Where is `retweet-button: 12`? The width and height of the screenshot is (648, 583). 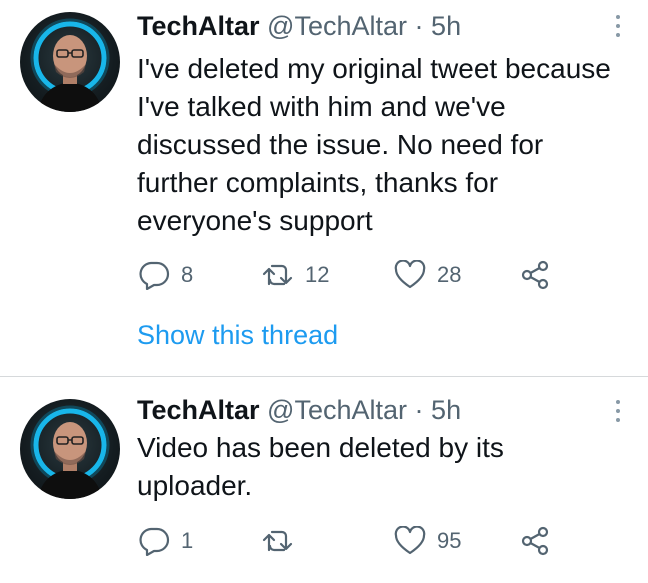
retweet-button: 12 is located at coordinates (295, 275).